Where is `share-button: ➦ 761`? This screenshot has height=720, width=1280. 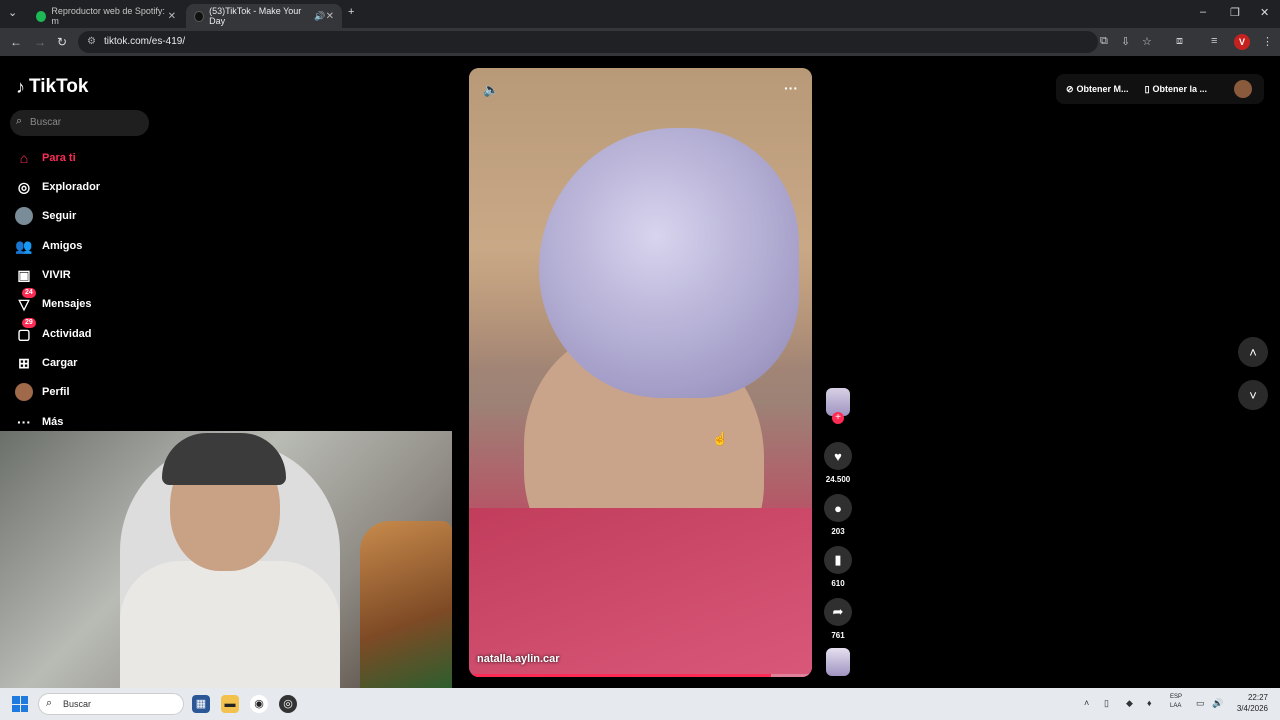 share-button: ➦ 761 is located at coordinates (838, 619).